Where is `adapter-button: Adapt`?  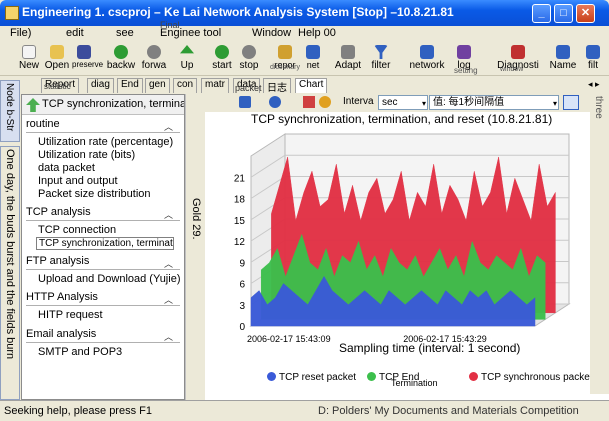 adapter-button: Adapt is located at coordinates (348, 60).